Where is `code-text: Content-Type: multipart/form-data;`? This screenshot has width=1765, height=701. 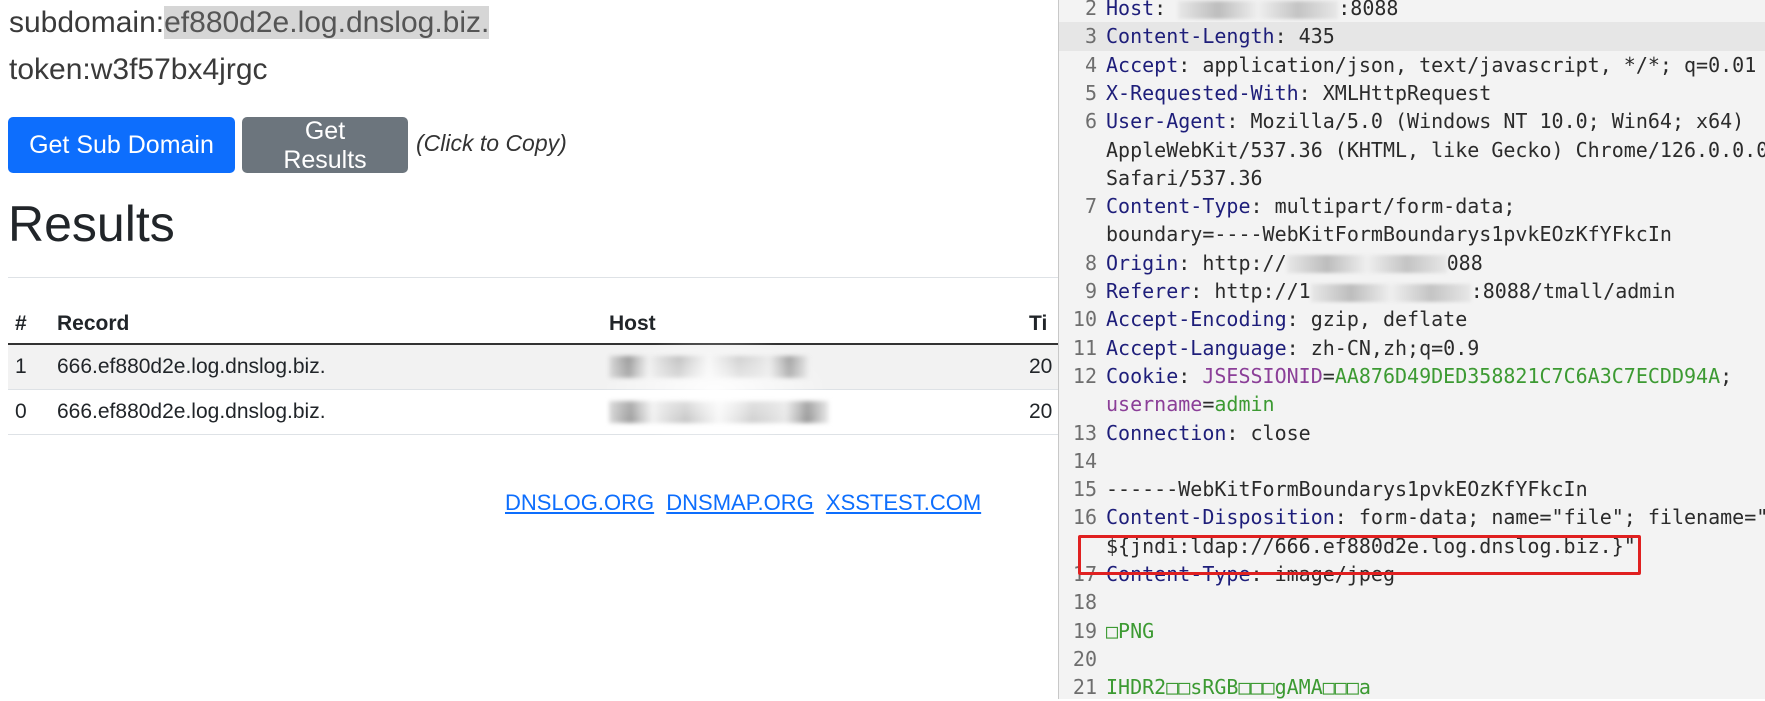 code-text: Content-Type: multipart/form-data; is located at coordinates (1433, 206).